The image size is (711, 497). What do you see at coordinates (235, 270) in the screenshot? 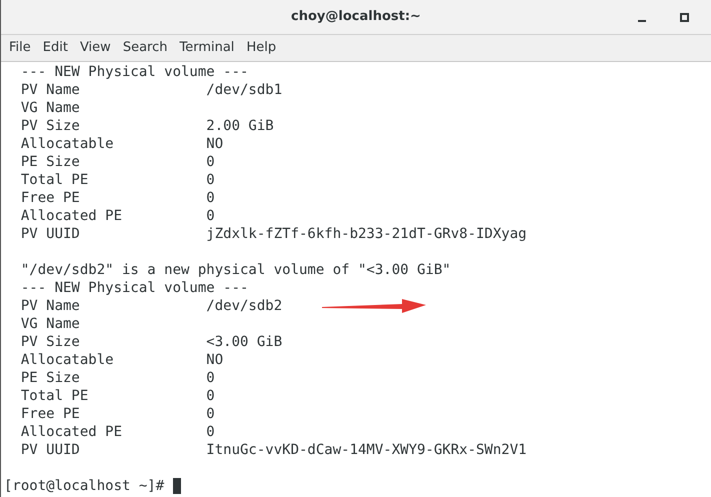
I see `output-line: "/dev/sdb2" is a new physical volume of "<3.00 GiB"` at bounding box center [235, 270].